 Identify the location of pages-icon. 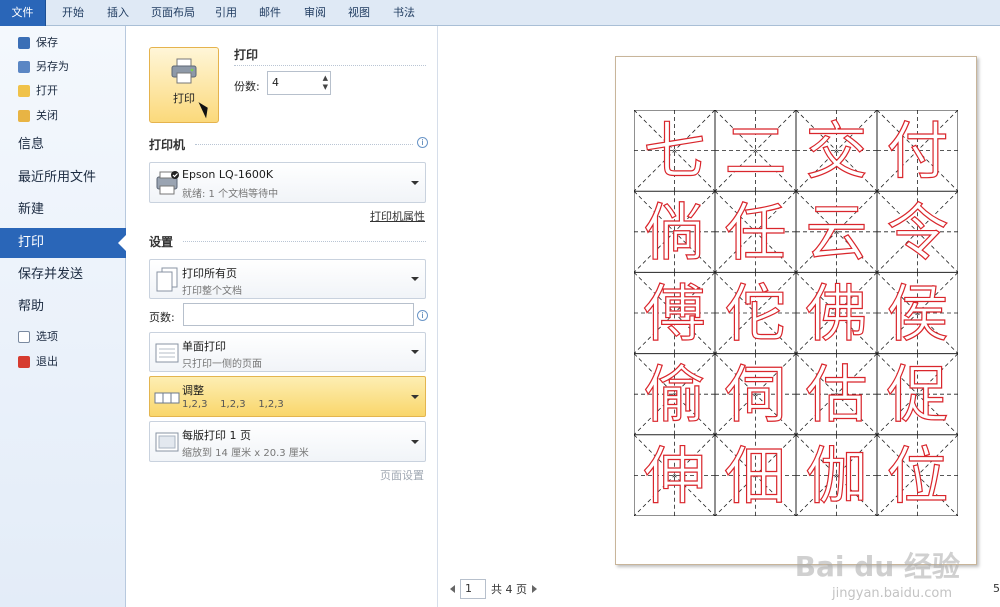
(167, 279).